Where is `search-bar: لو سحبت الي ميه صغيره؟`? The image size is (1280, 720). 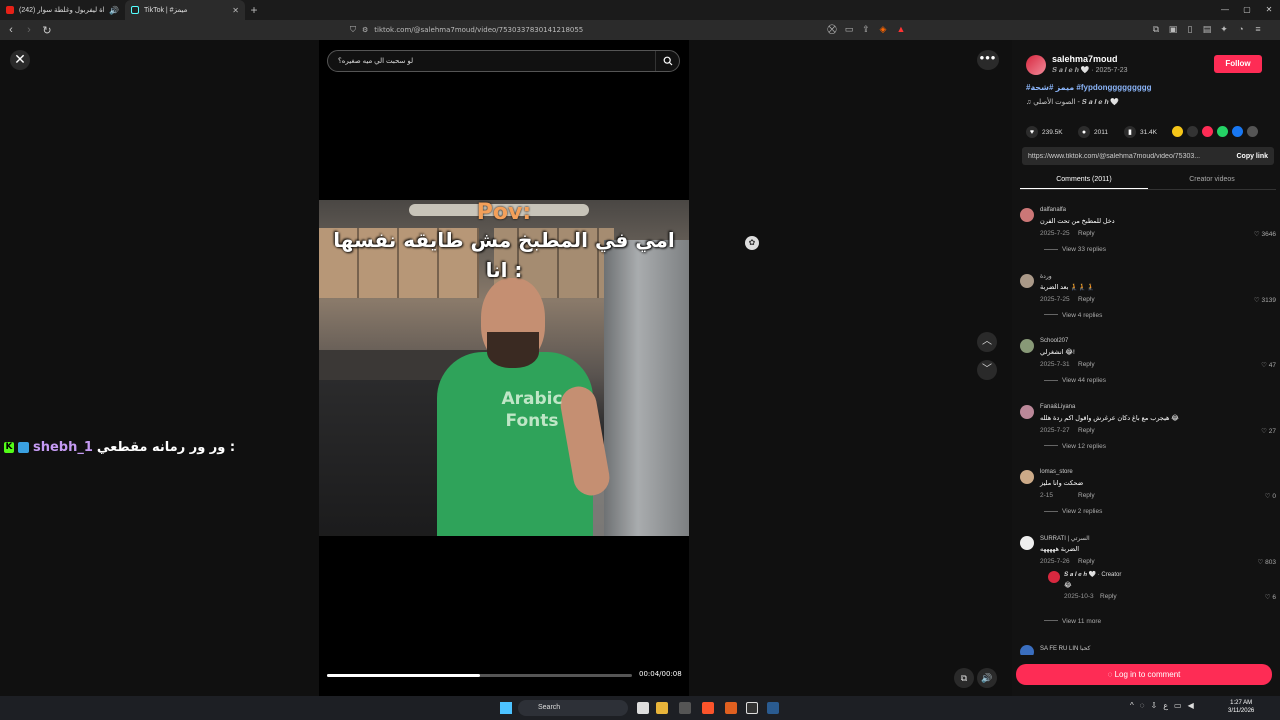
search-bar: لو سحبت الي ميه صغيره؟ is located at coordinates (503, 61).